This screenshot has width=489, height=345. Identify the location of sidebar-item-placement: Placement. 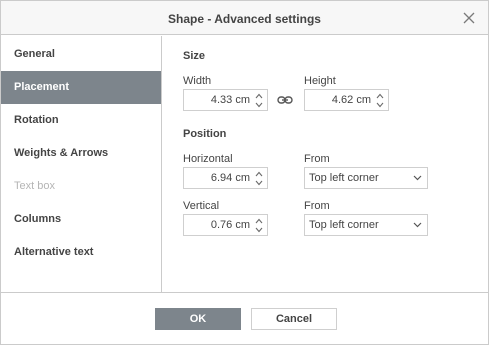
(81, 87).